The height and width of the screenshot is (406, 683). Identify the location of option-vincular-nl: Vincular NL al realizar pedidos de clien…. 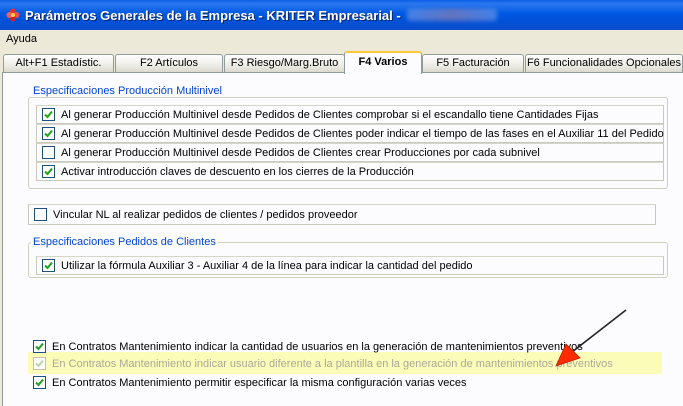
(342, 214).